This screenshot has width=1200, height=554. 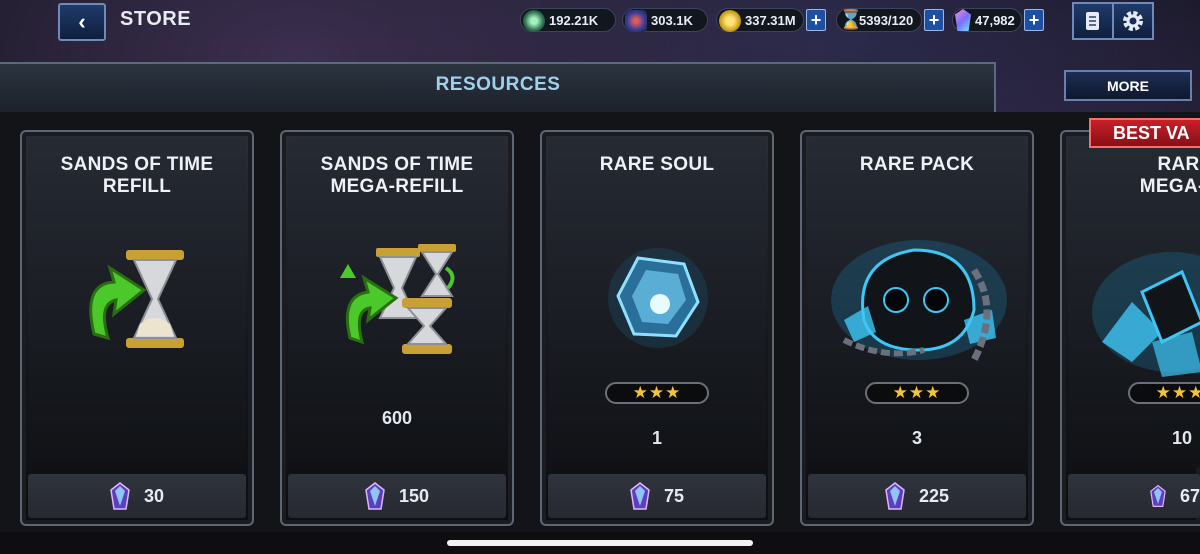 I want to click on alliance-icon, so click(x=636, y=21).